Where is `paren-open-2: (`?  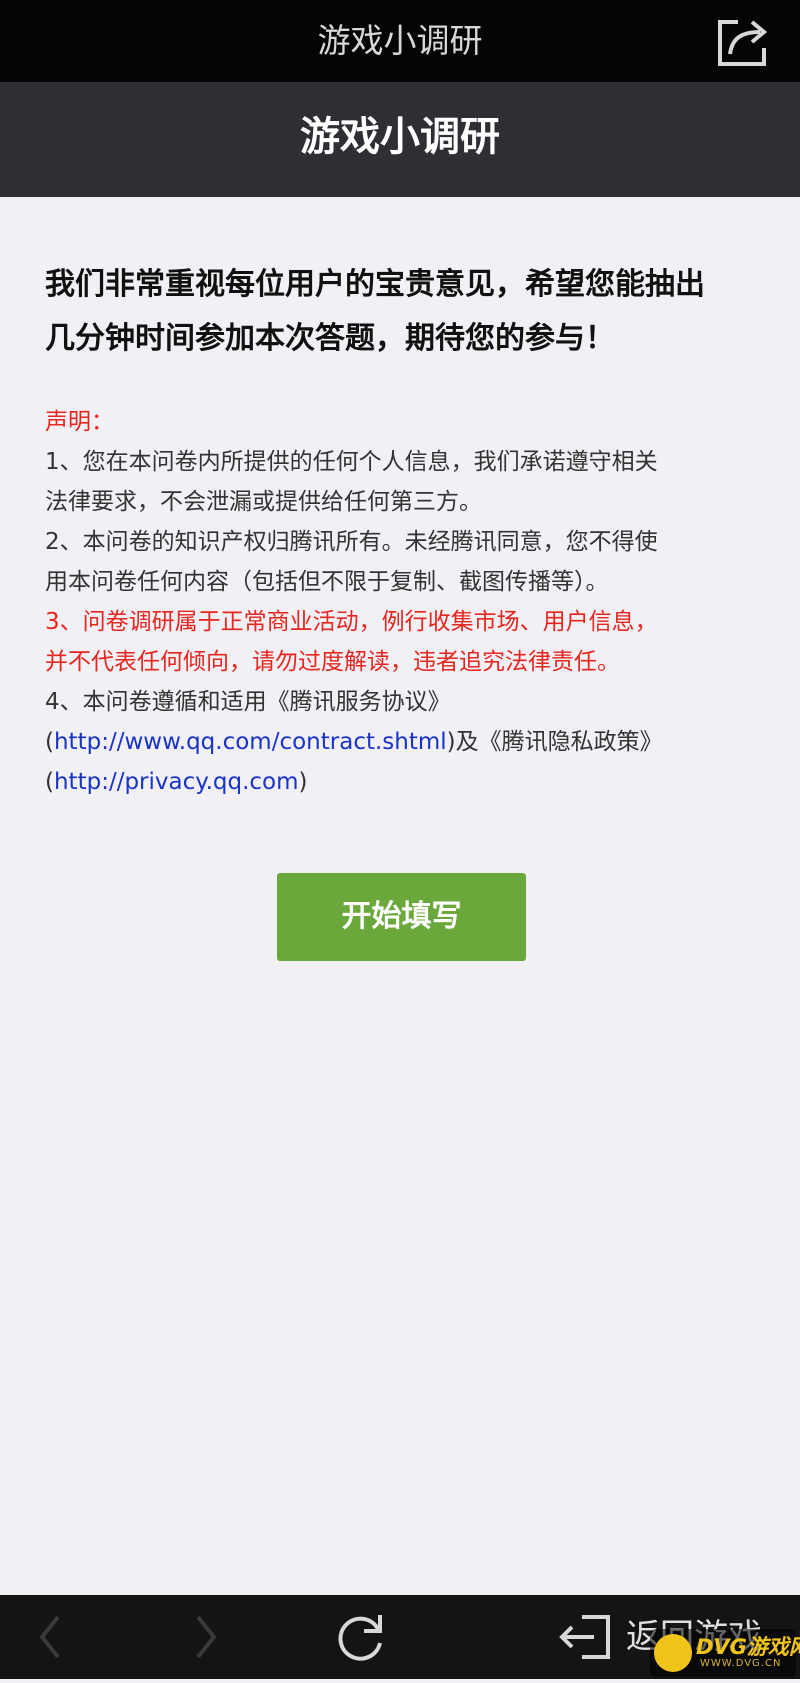 paren-open-2: ( is located at coordinates (49, 782).